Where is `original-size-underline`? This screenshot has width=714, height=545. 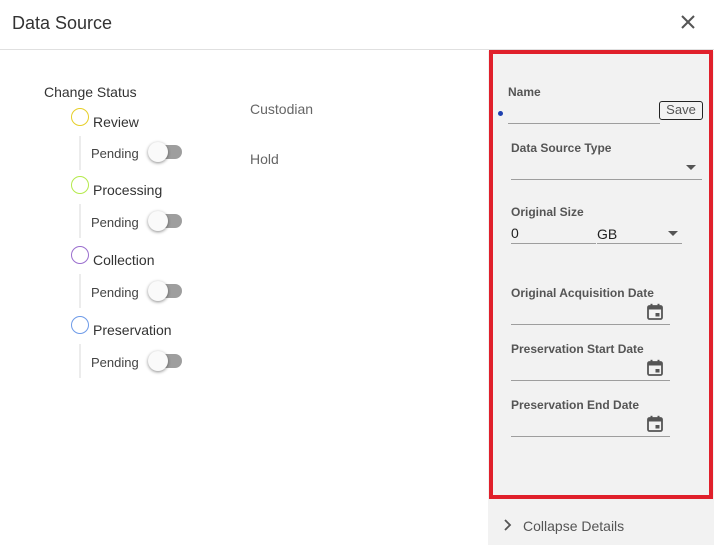 original-size-underline is located at coordinates (553, 243).